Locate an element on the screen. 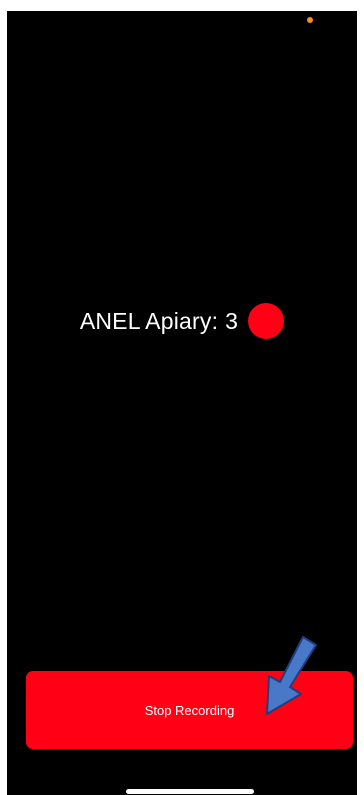 The image size is (364, 795). privacy-indicator-dot is located at coordinates (310, 20).